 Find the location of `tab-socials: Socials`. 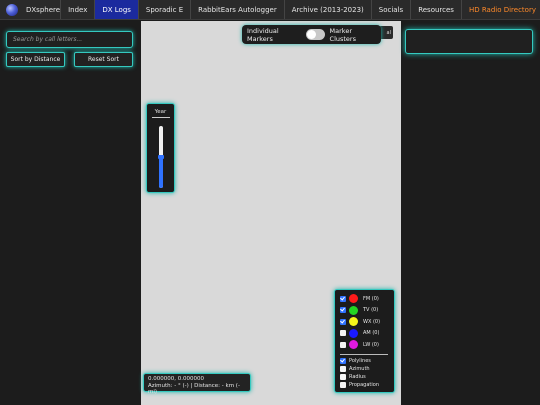

tab-socials: Socials is located at coordinates (390, 9).